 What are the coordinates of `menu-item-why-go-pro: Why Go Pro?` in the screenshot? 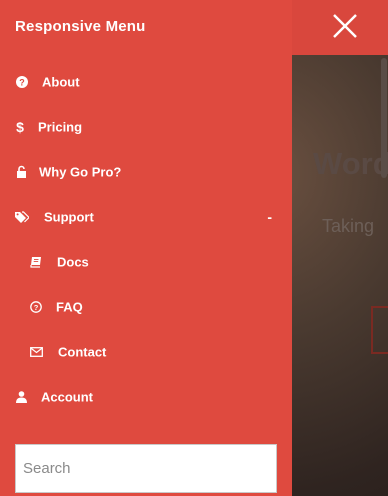 It's located at (146, 171).